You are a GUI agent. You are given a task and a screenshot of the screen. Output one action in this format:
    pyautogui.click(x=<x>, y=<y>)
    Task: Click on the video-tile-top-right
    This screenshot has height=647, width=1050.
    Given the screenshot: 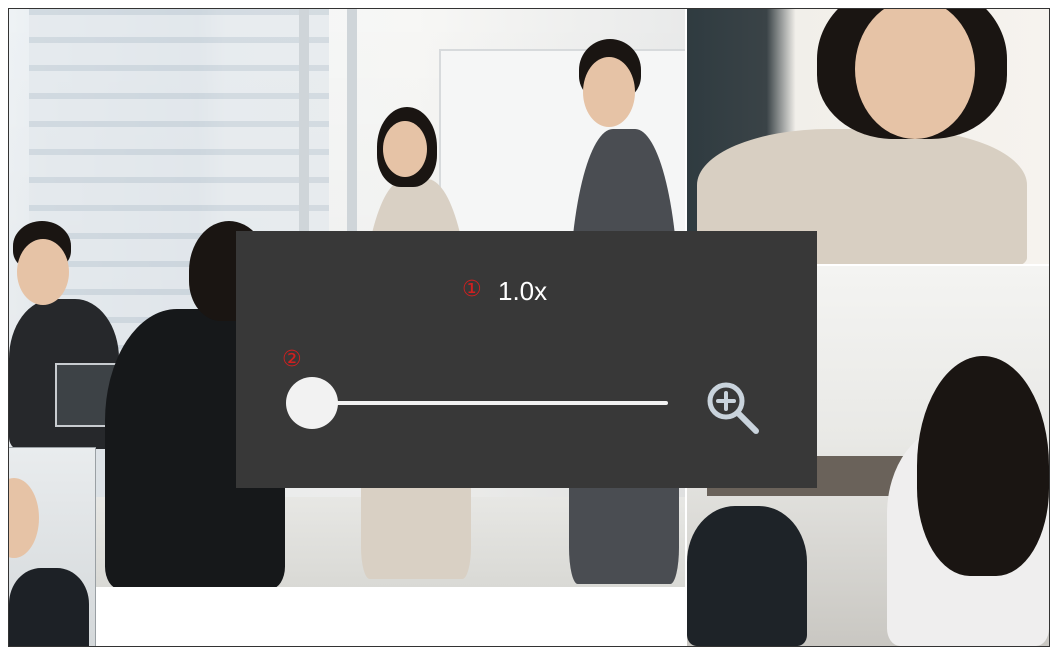 What is the action you would take?
    pyautogui.click(x=868, y=136)
    